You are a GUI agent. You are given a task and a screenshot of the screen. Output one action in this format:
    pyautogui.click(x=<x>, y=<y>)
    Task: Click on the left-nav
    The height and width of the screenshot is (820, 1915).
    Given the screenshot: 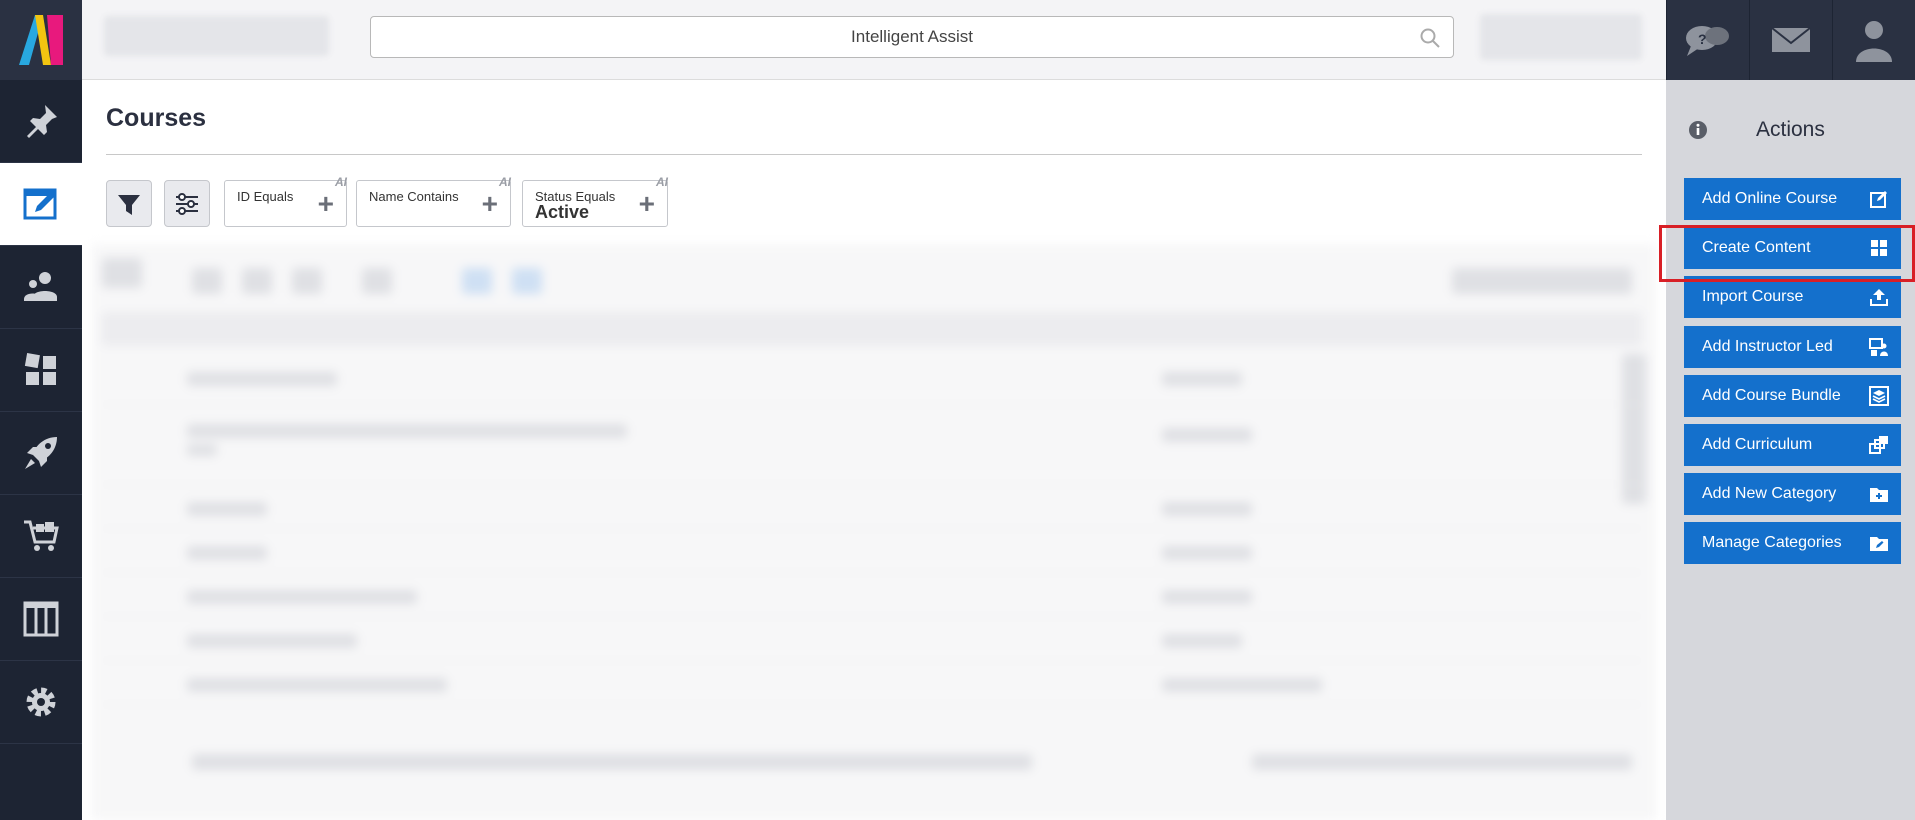 What is the action you would take?
    pyautogui.click(x=41, y=410)
    